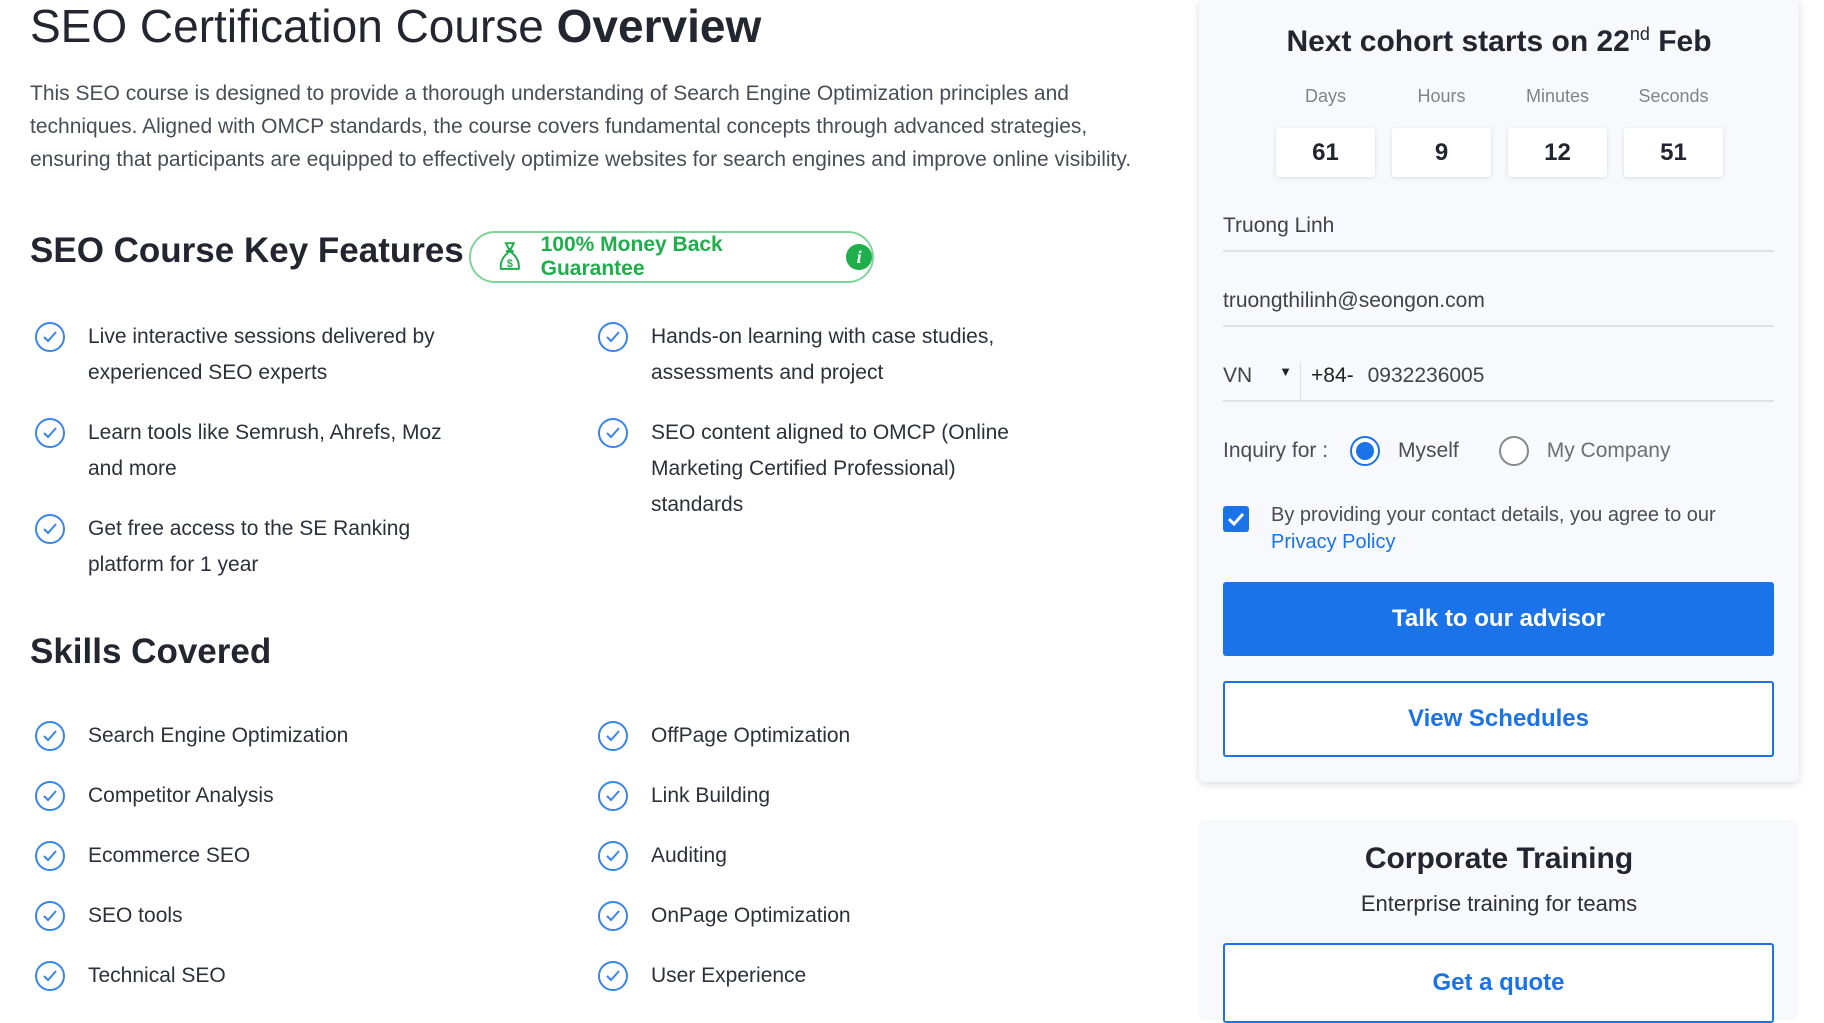 The width and height of the screenshot is (1824, 1023). I want to click on phone-number-input: 0932236005, so click(1426, 375).